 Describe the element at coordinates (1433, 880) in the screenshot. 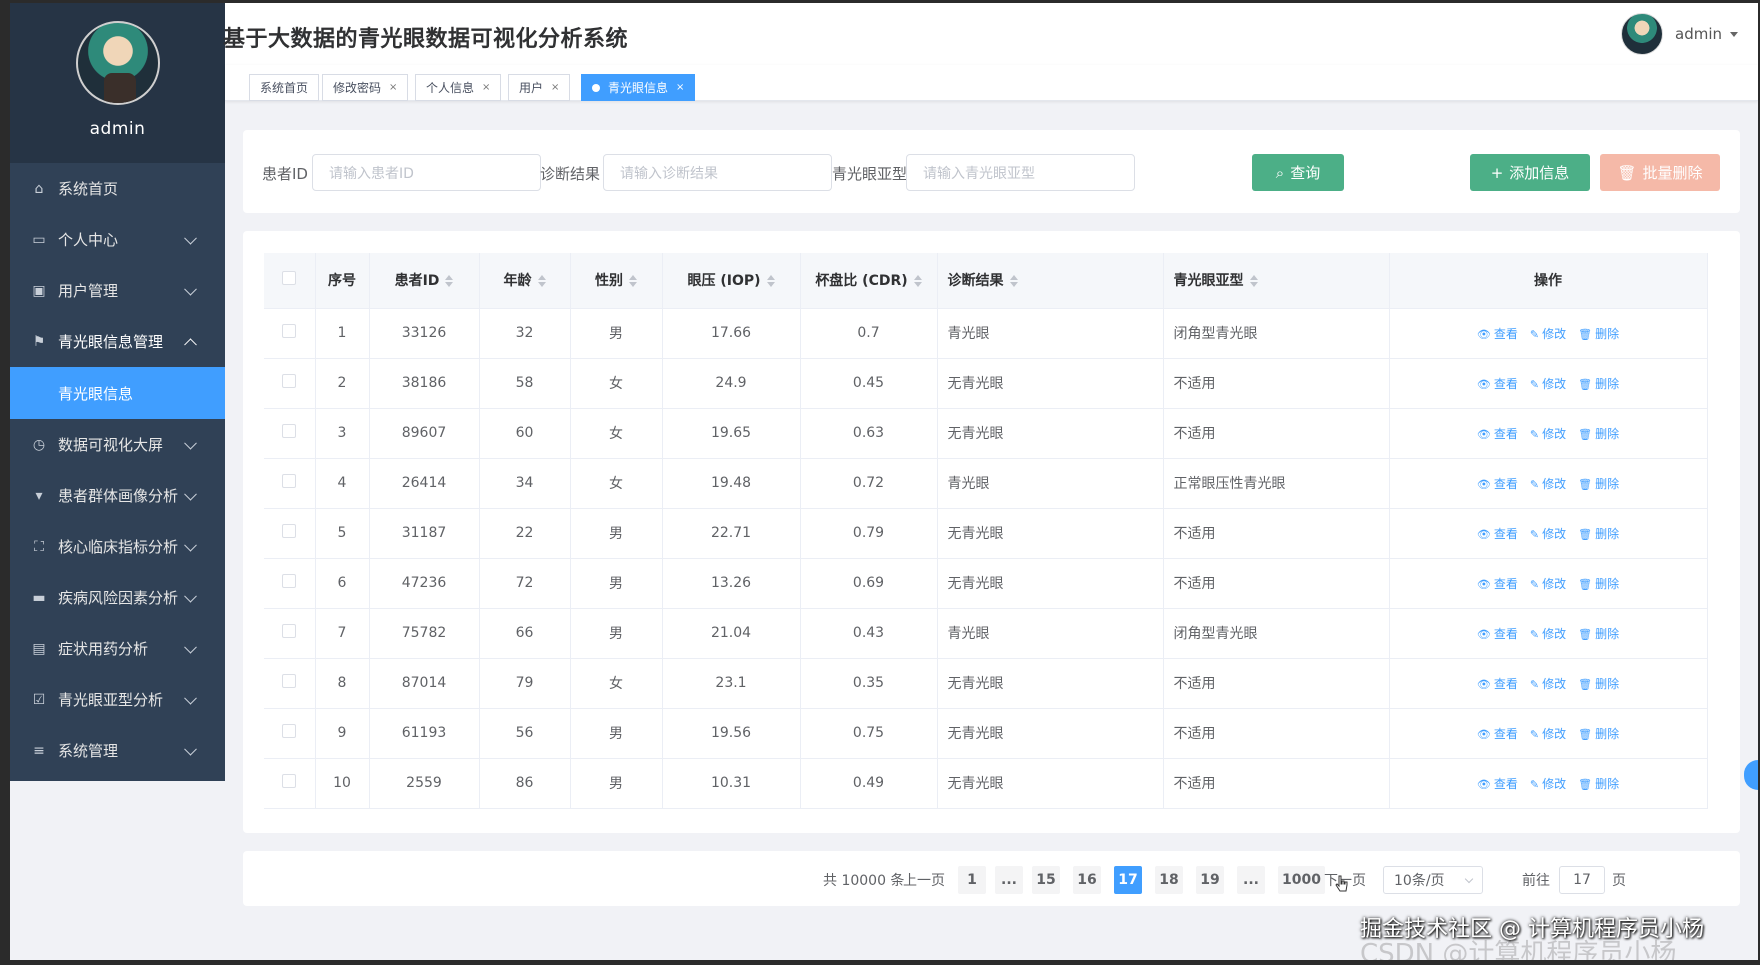

I see `page-size-select: 10条/页` at that location.